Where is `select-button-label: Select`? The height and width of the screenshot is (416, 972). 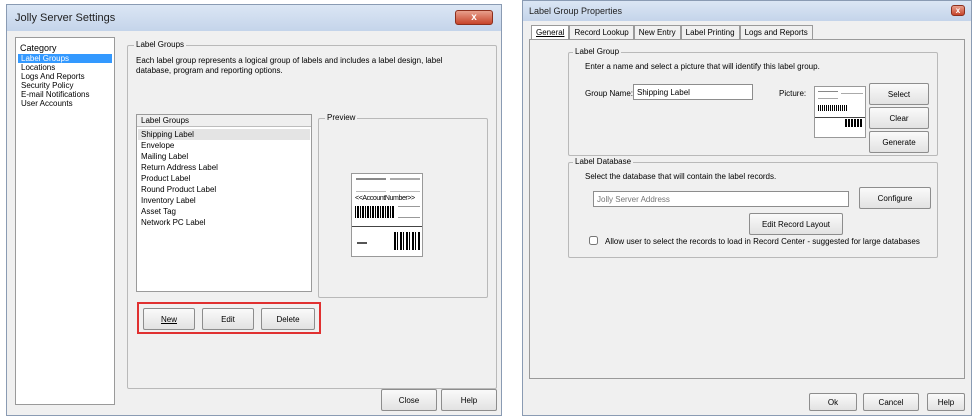
select-button-label: Select is located at coordinates (899, 94).